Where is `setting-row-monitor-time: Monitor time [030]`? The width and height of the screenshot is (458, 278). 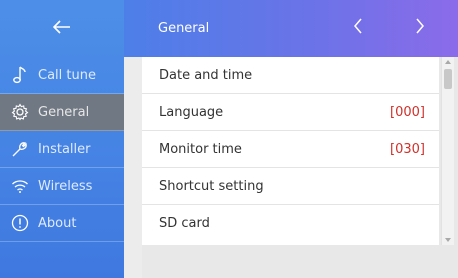 setting-row-monitor-time: Monitor time [030] is located at coordinates (290, 149).